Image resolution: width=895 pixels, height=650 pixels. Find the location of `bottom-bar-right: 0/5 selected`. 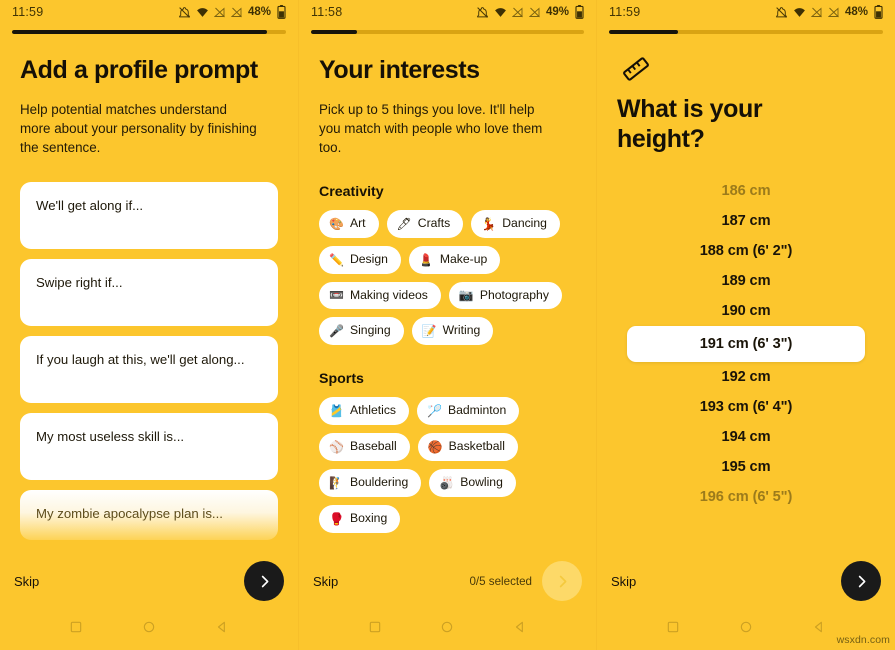

bottom-bar-right: 0/5 selected is located at coordinates (525, 581).